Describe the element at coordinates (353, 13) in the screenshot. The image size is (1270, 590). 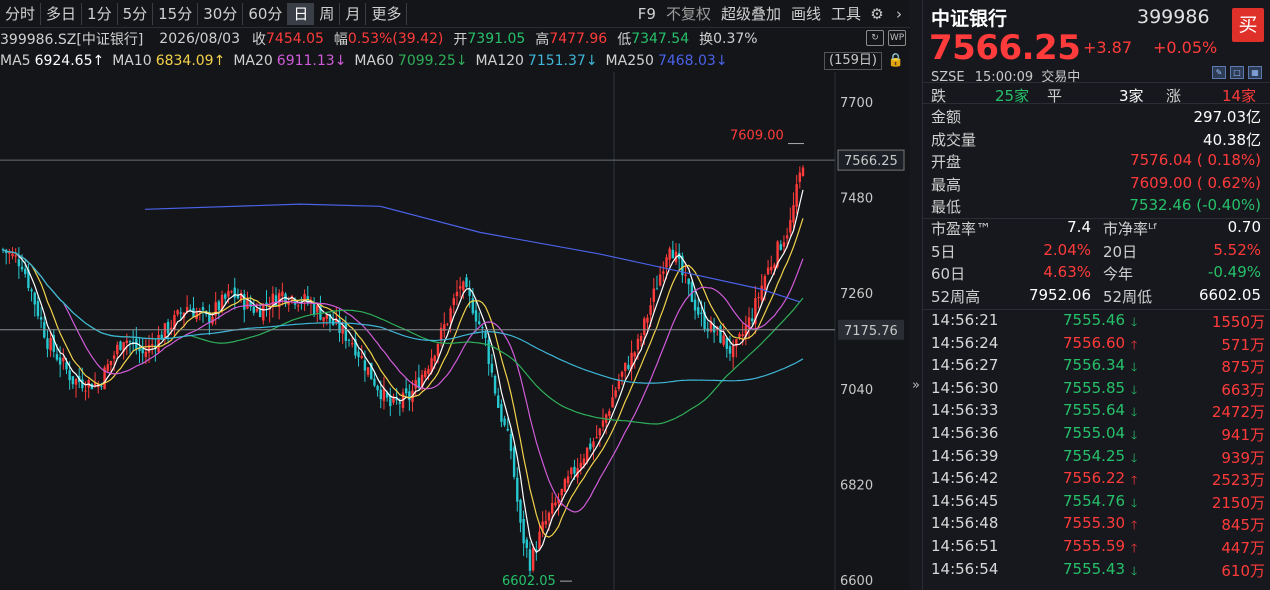
I see `tab-period: 月` at that location.